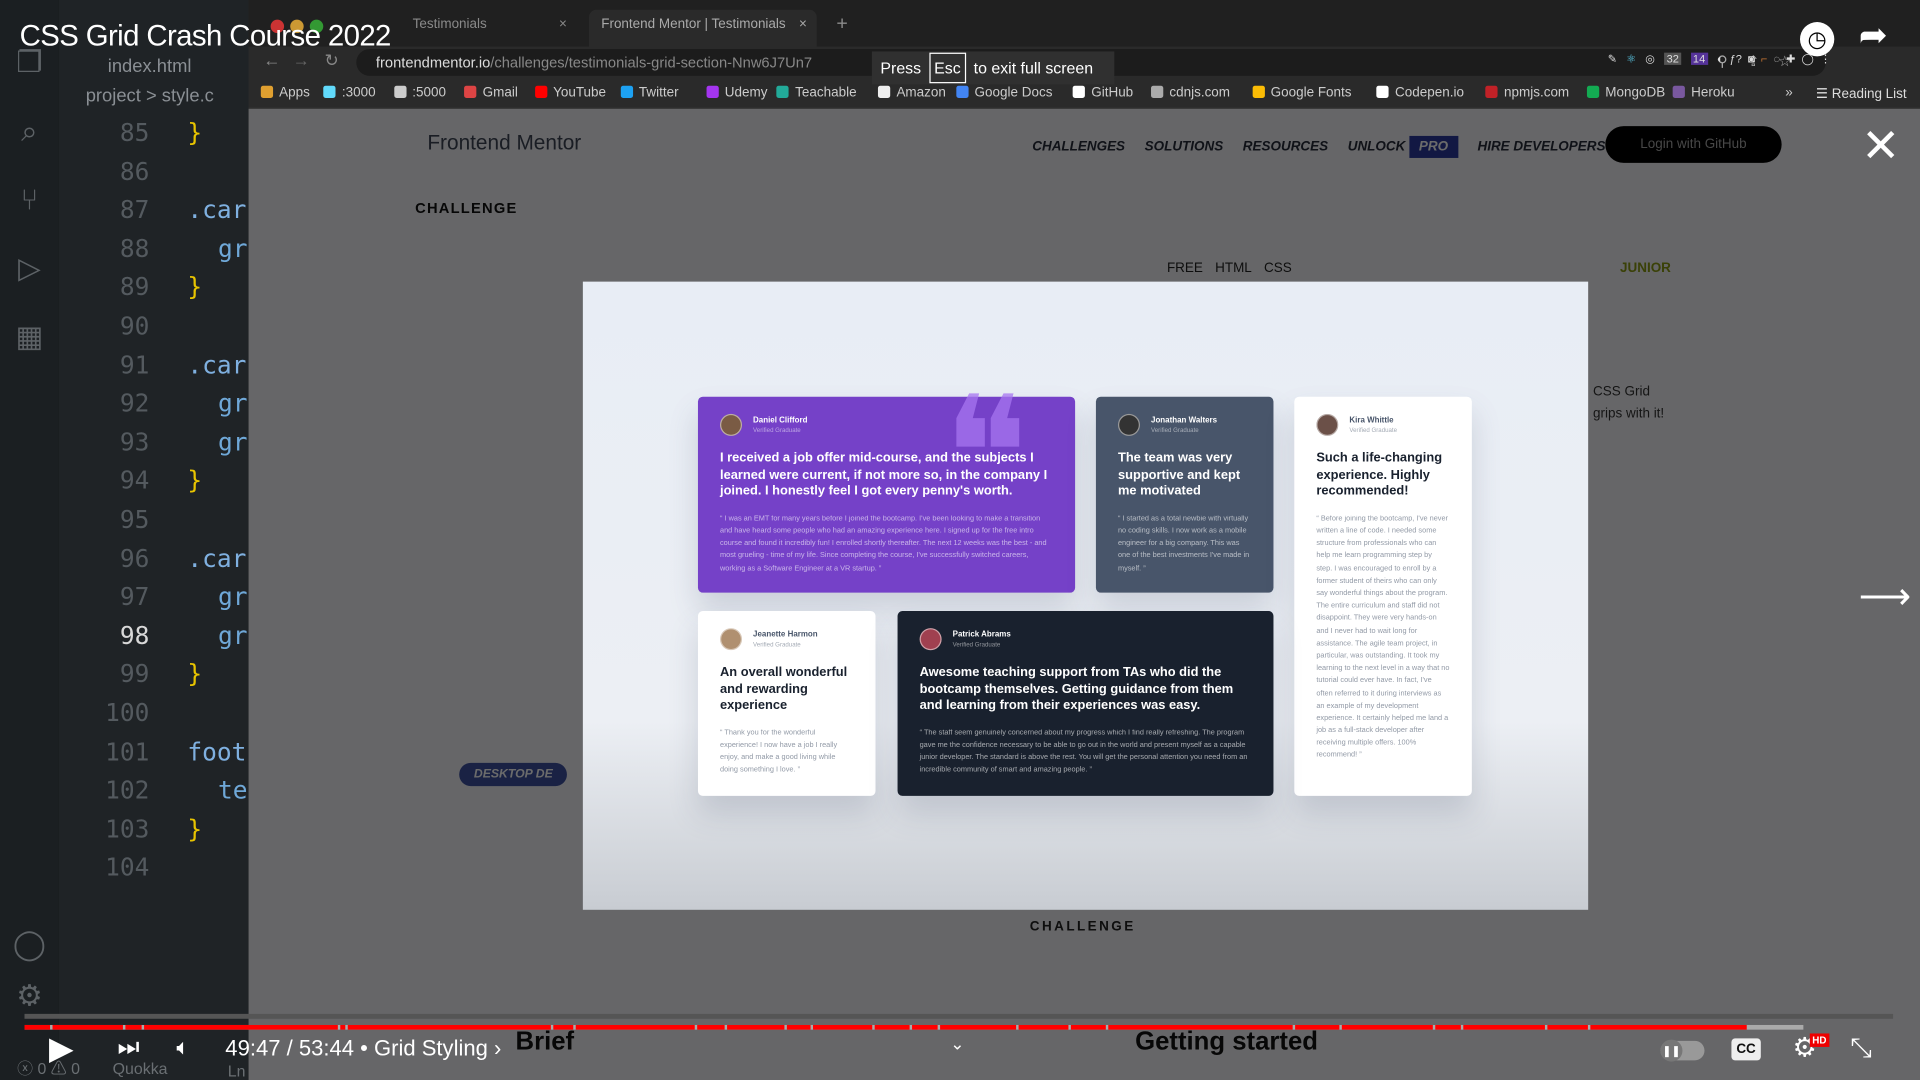  What do you see at coordinates (1861, 1047) in the screenshot?
I see `exit-fullscreen-icon: ⤡` at bounding box center [1861, 1047].